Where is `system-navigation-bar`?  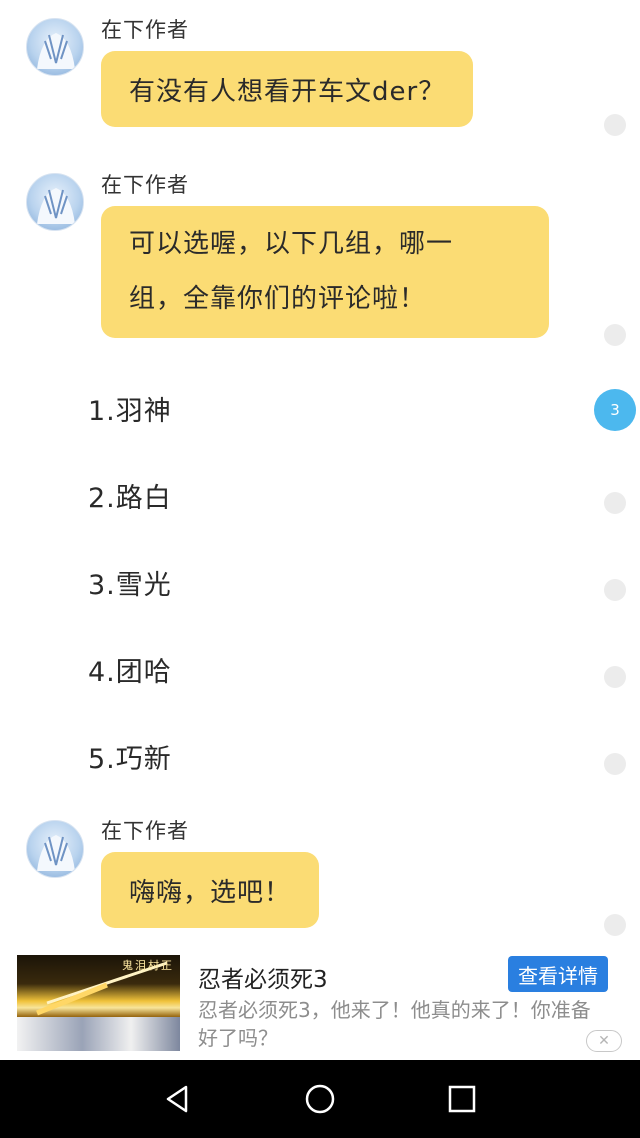 system-navigation-bar is located at coordinates (320, 1099).